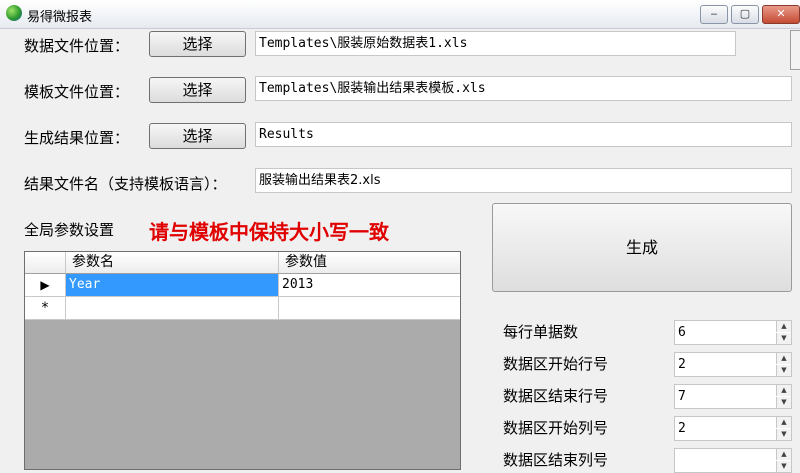 The width and height of the screenshot is (800, 473). Describe the element at coordinates (172, 285) in the screenshot. I see `param-name-cell: Year` at that location.